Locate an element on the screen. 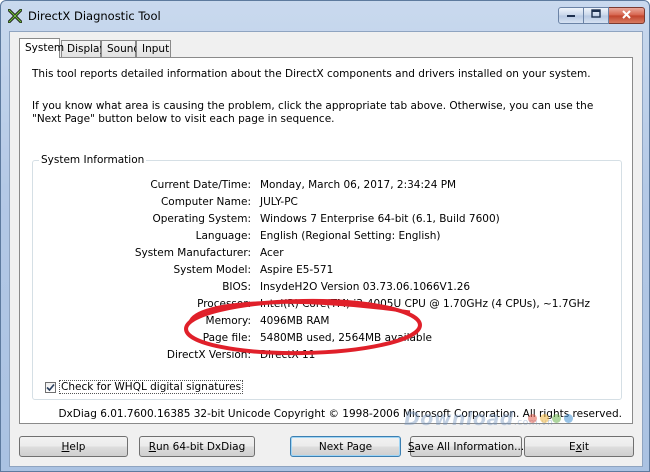 The width and height of the screenshot is (650, 472). info-row-system-manufacturer: System Manufacturer: Acer is located at coordinates (328, 254).